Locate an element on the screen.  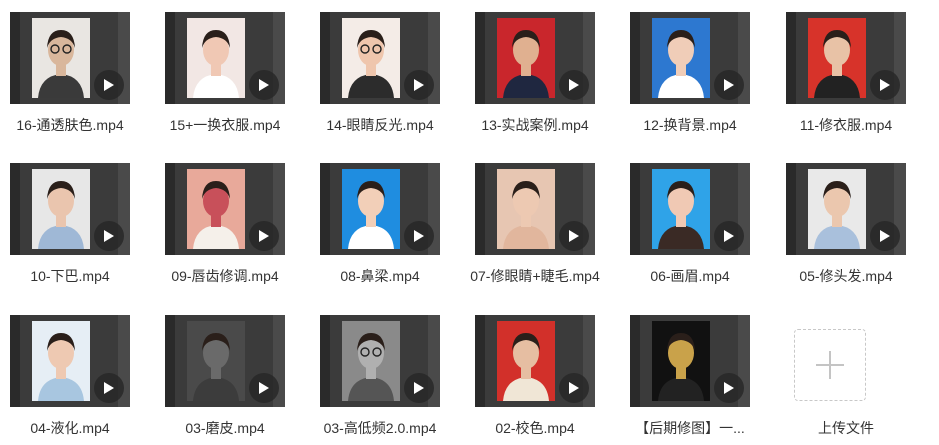
file-name: 16-通透肤色.mp4 is located at coordinates (71, 125).